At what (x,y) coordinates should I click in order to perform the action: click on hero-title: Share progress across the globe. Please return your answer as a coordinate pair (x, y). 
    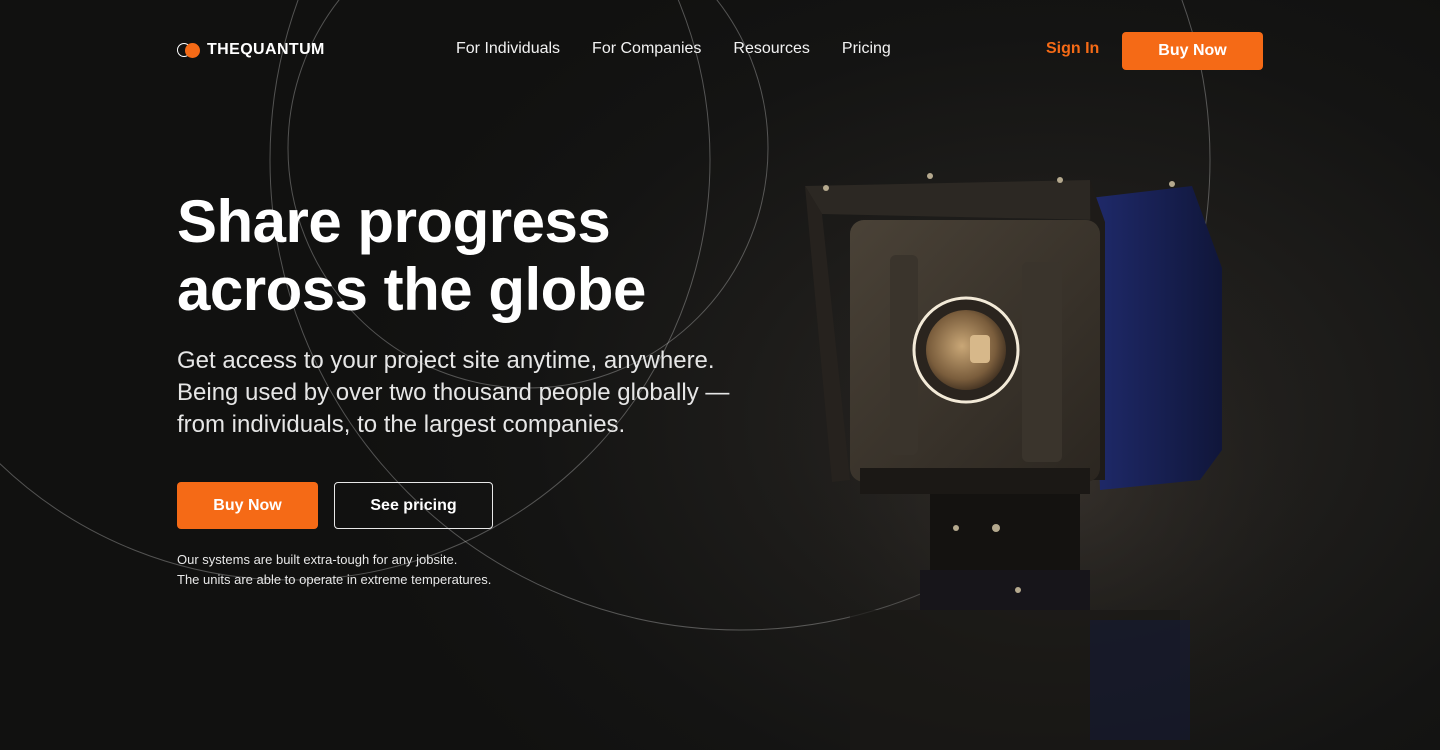
    Looking at the image, I should click on (457, 256).